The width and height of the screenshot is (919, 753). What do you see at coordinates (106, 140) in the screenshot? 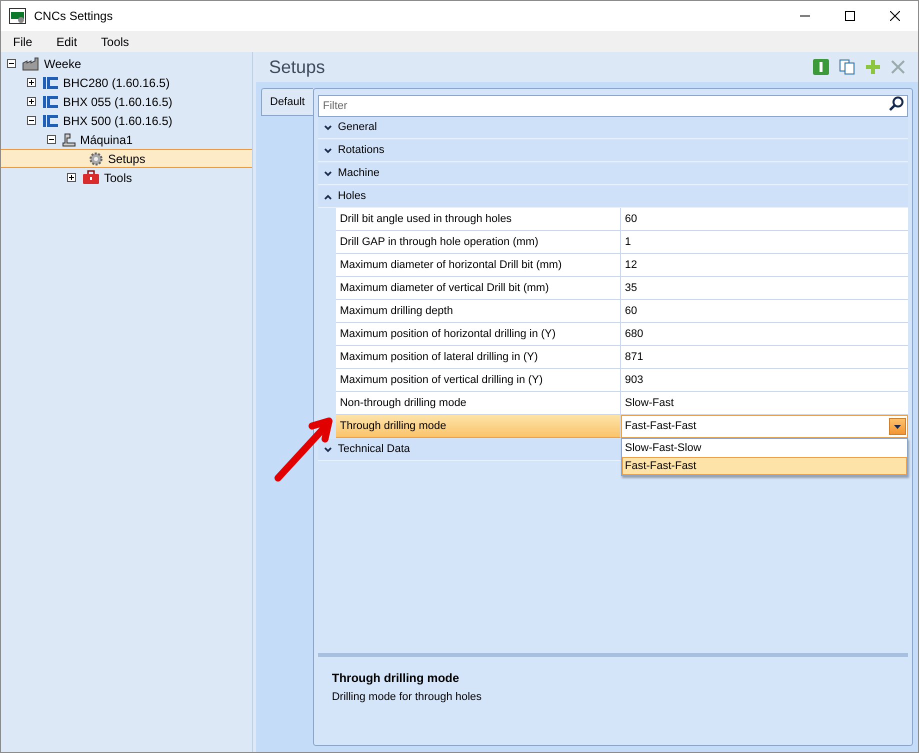
I see `tree-item-label: Máquina1` at bounding box center [106, 140].